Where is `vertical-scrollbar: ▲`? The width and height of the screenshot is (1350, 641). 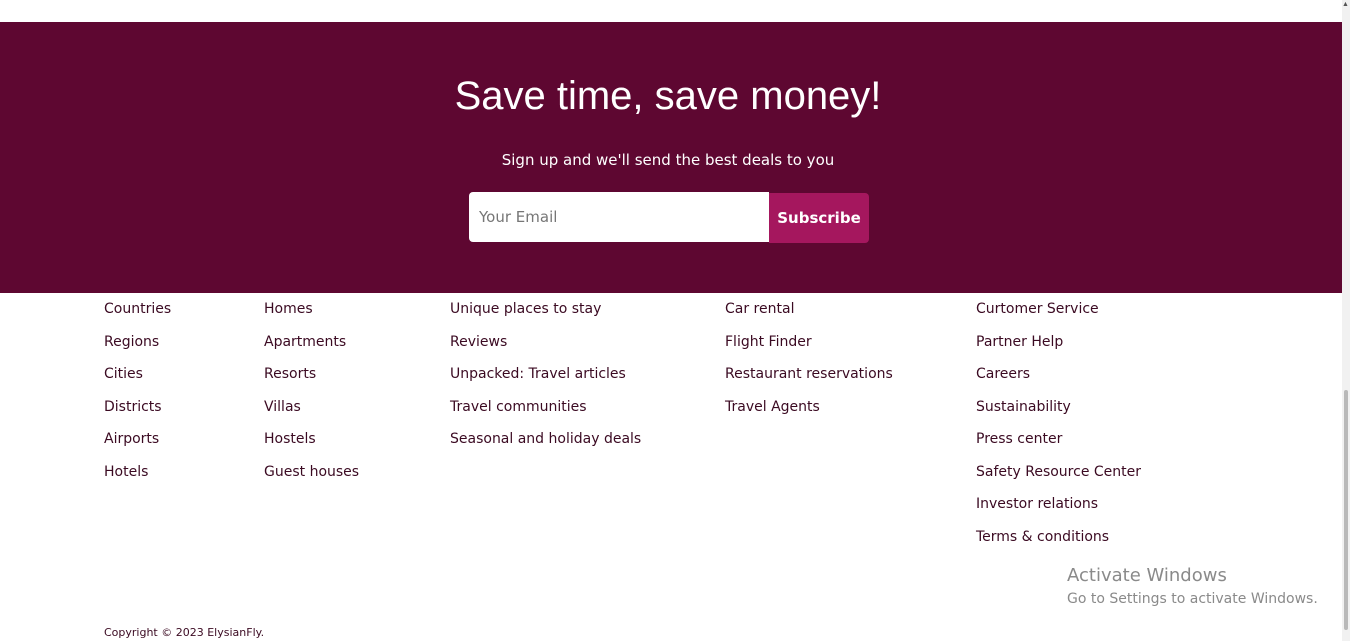
vertical-scrollbar: ▲ is located at coordinates (1346, 320).